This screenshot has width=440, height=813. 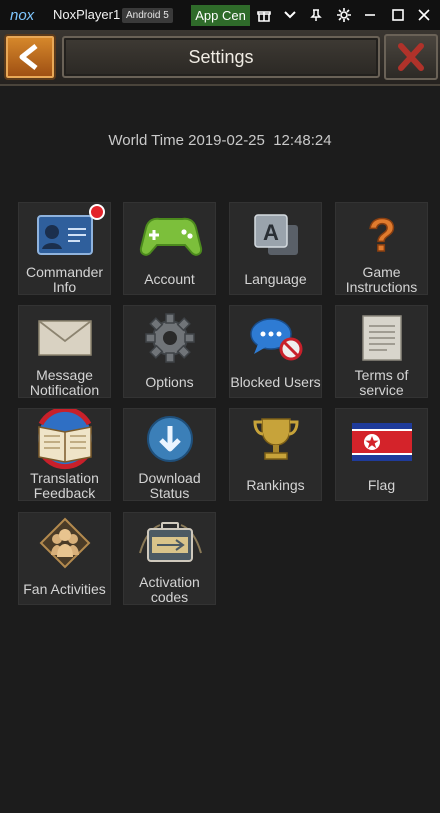 I want to click on close-button, so click(x=411, y=57).